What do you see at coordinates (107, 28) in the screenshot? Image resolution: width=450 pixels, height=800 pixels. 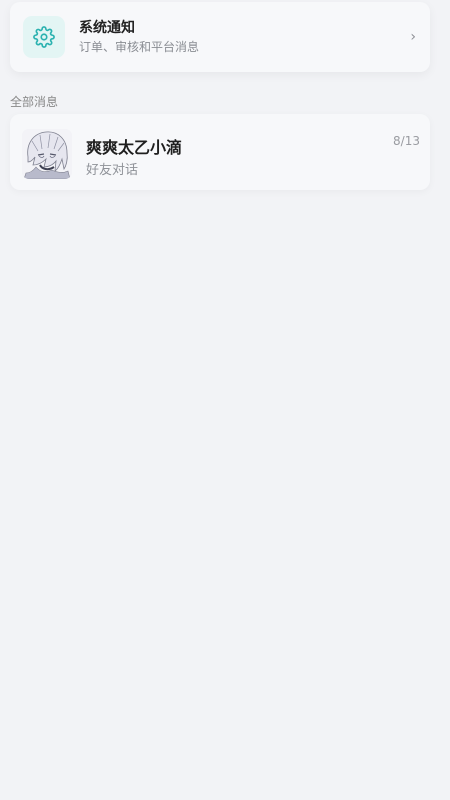 I see `system-notification-title: 系统通知` at bounding box center [107, 28].